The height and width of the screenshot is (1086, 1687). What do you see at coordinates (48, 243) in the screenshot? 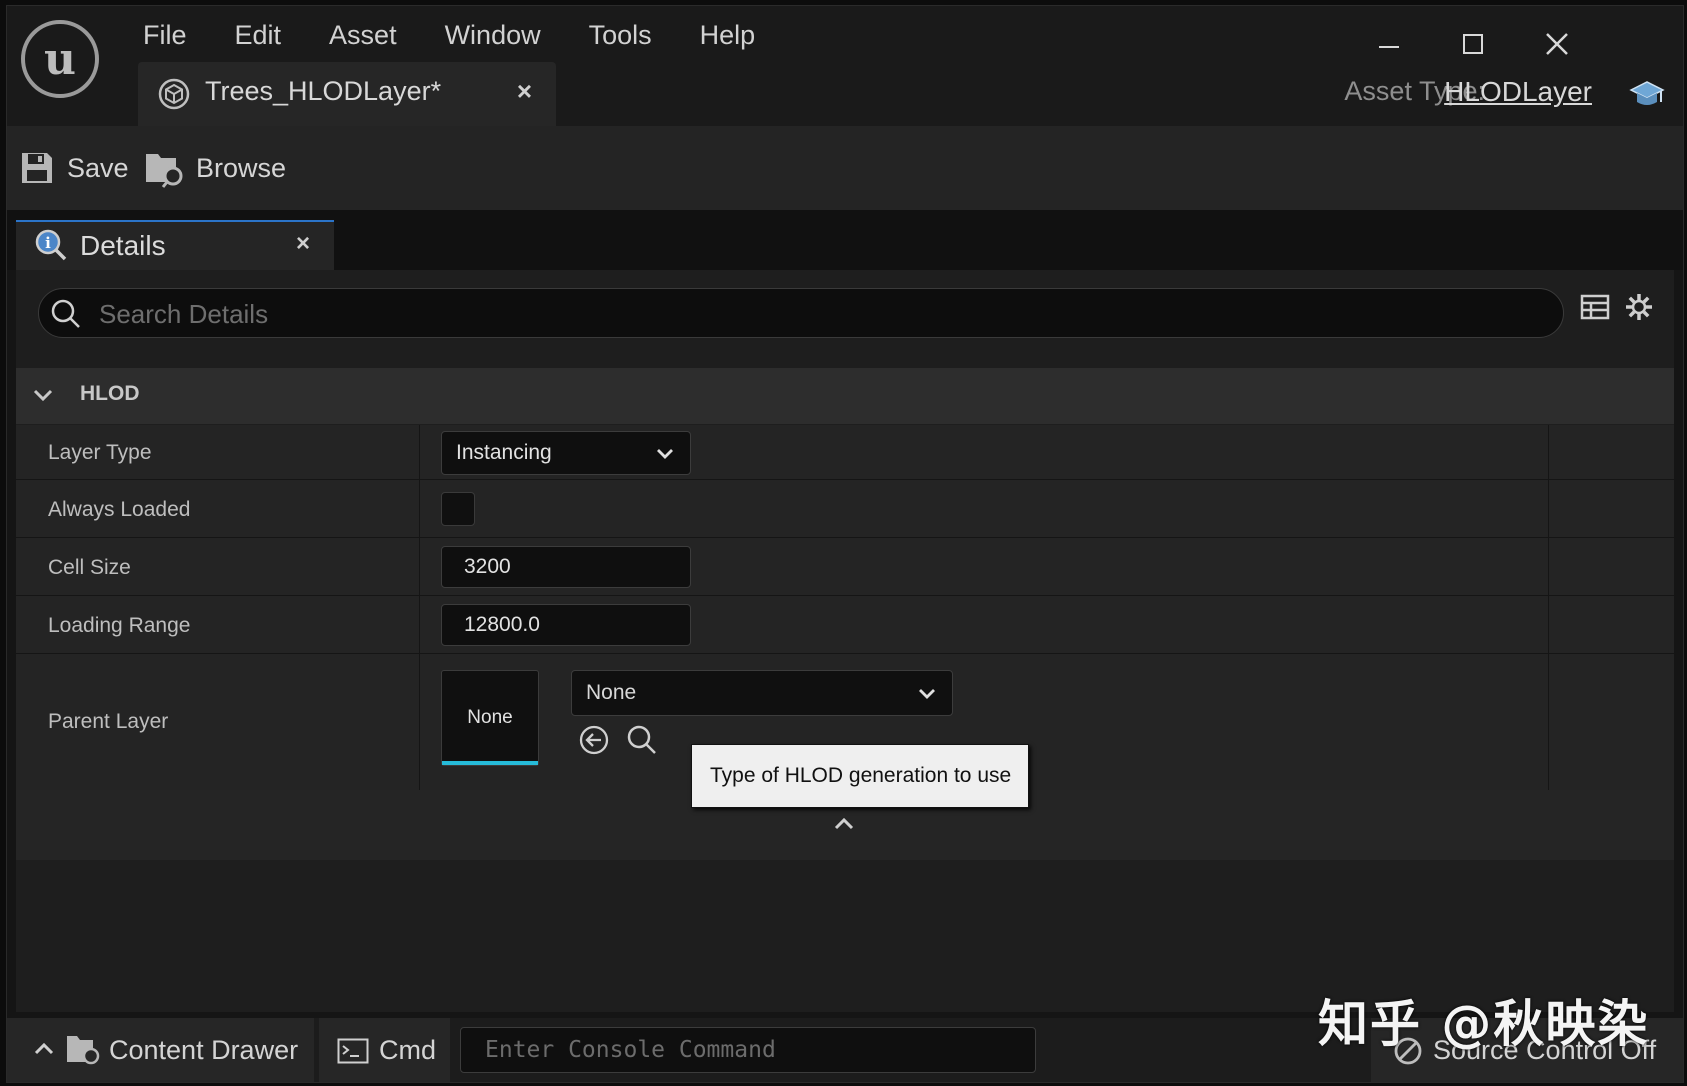
I see `svg-text: i` at bounding box center [48, 243].